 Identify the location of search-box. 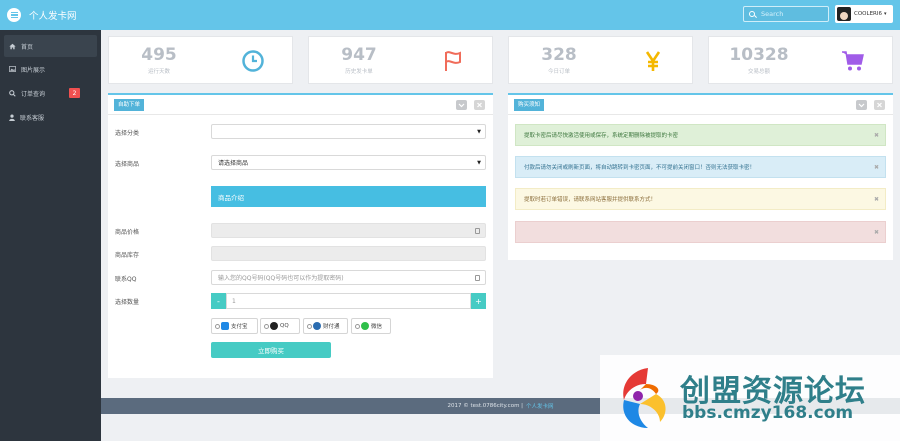
(786, 14).